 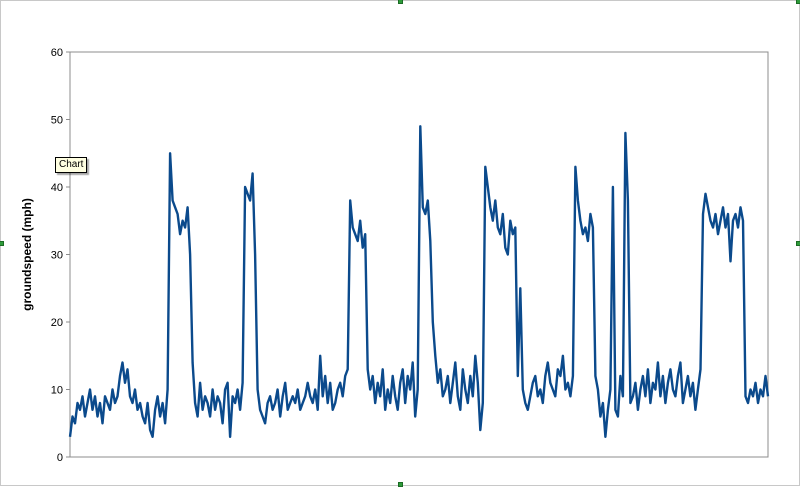 What do you see at coordinates (400, 2) in the screenshot?
I see `resize-handle-top` at bounding box center [400, 2].